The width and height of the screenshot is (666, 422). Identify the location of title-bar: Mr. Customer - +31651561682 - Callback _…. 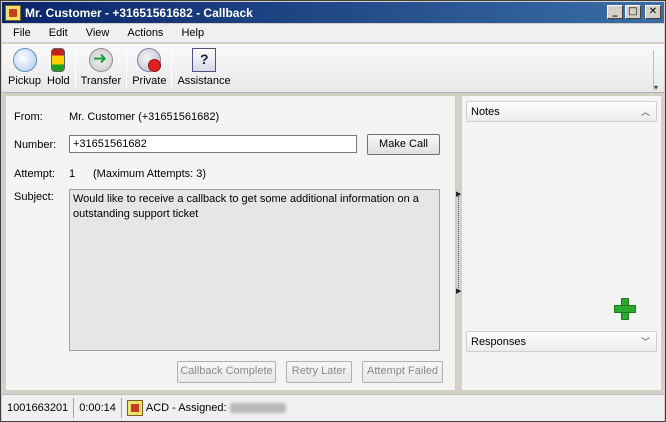
(333, 12).